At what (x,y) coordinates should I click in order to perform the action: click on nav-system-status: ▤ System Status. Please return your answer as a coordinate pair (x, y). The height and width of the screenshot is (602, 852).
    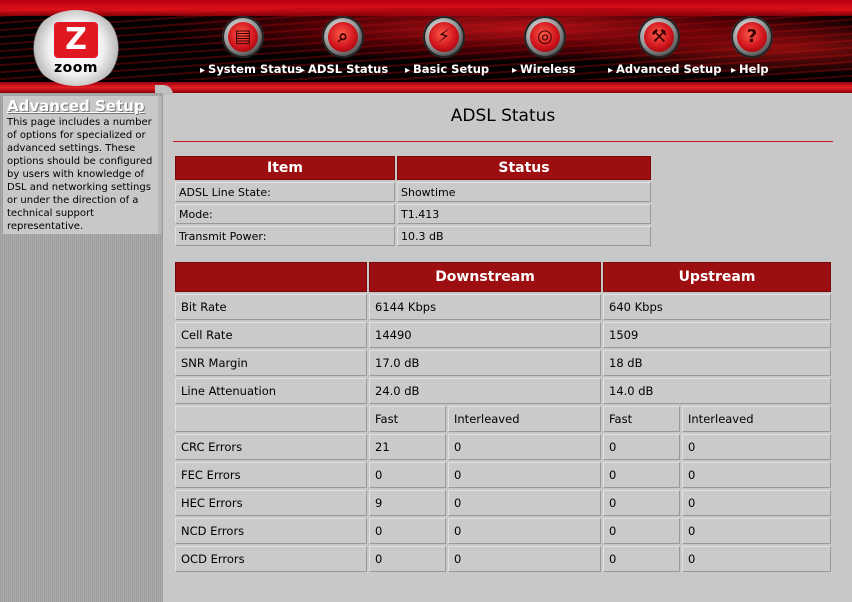
    Looking at the image, I should click on (251, 48).